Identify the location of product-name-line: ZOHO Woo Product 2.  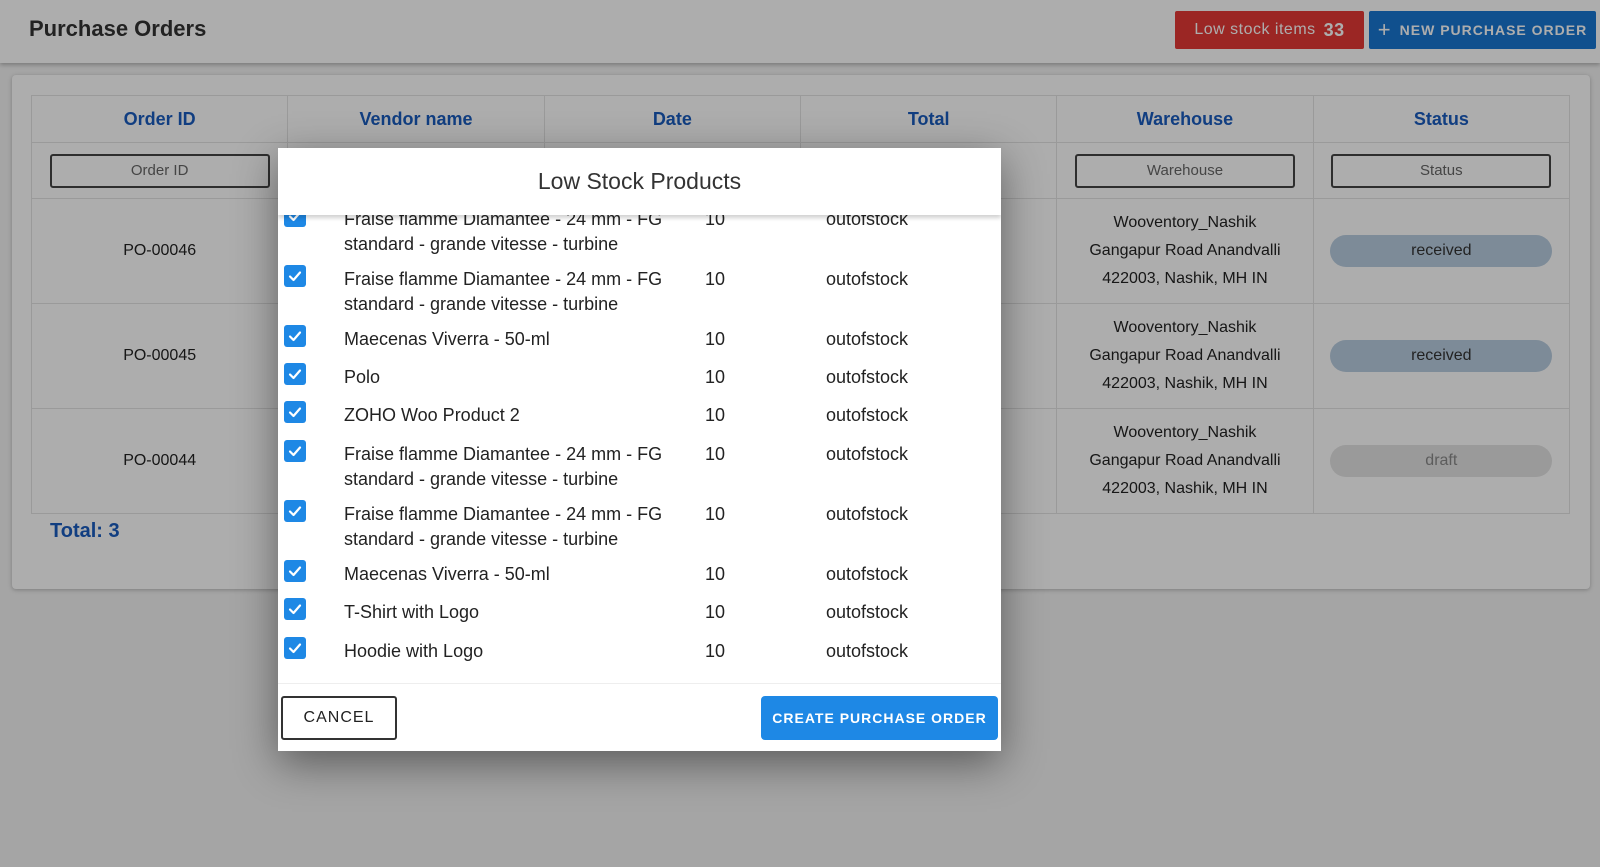
(432, 415).